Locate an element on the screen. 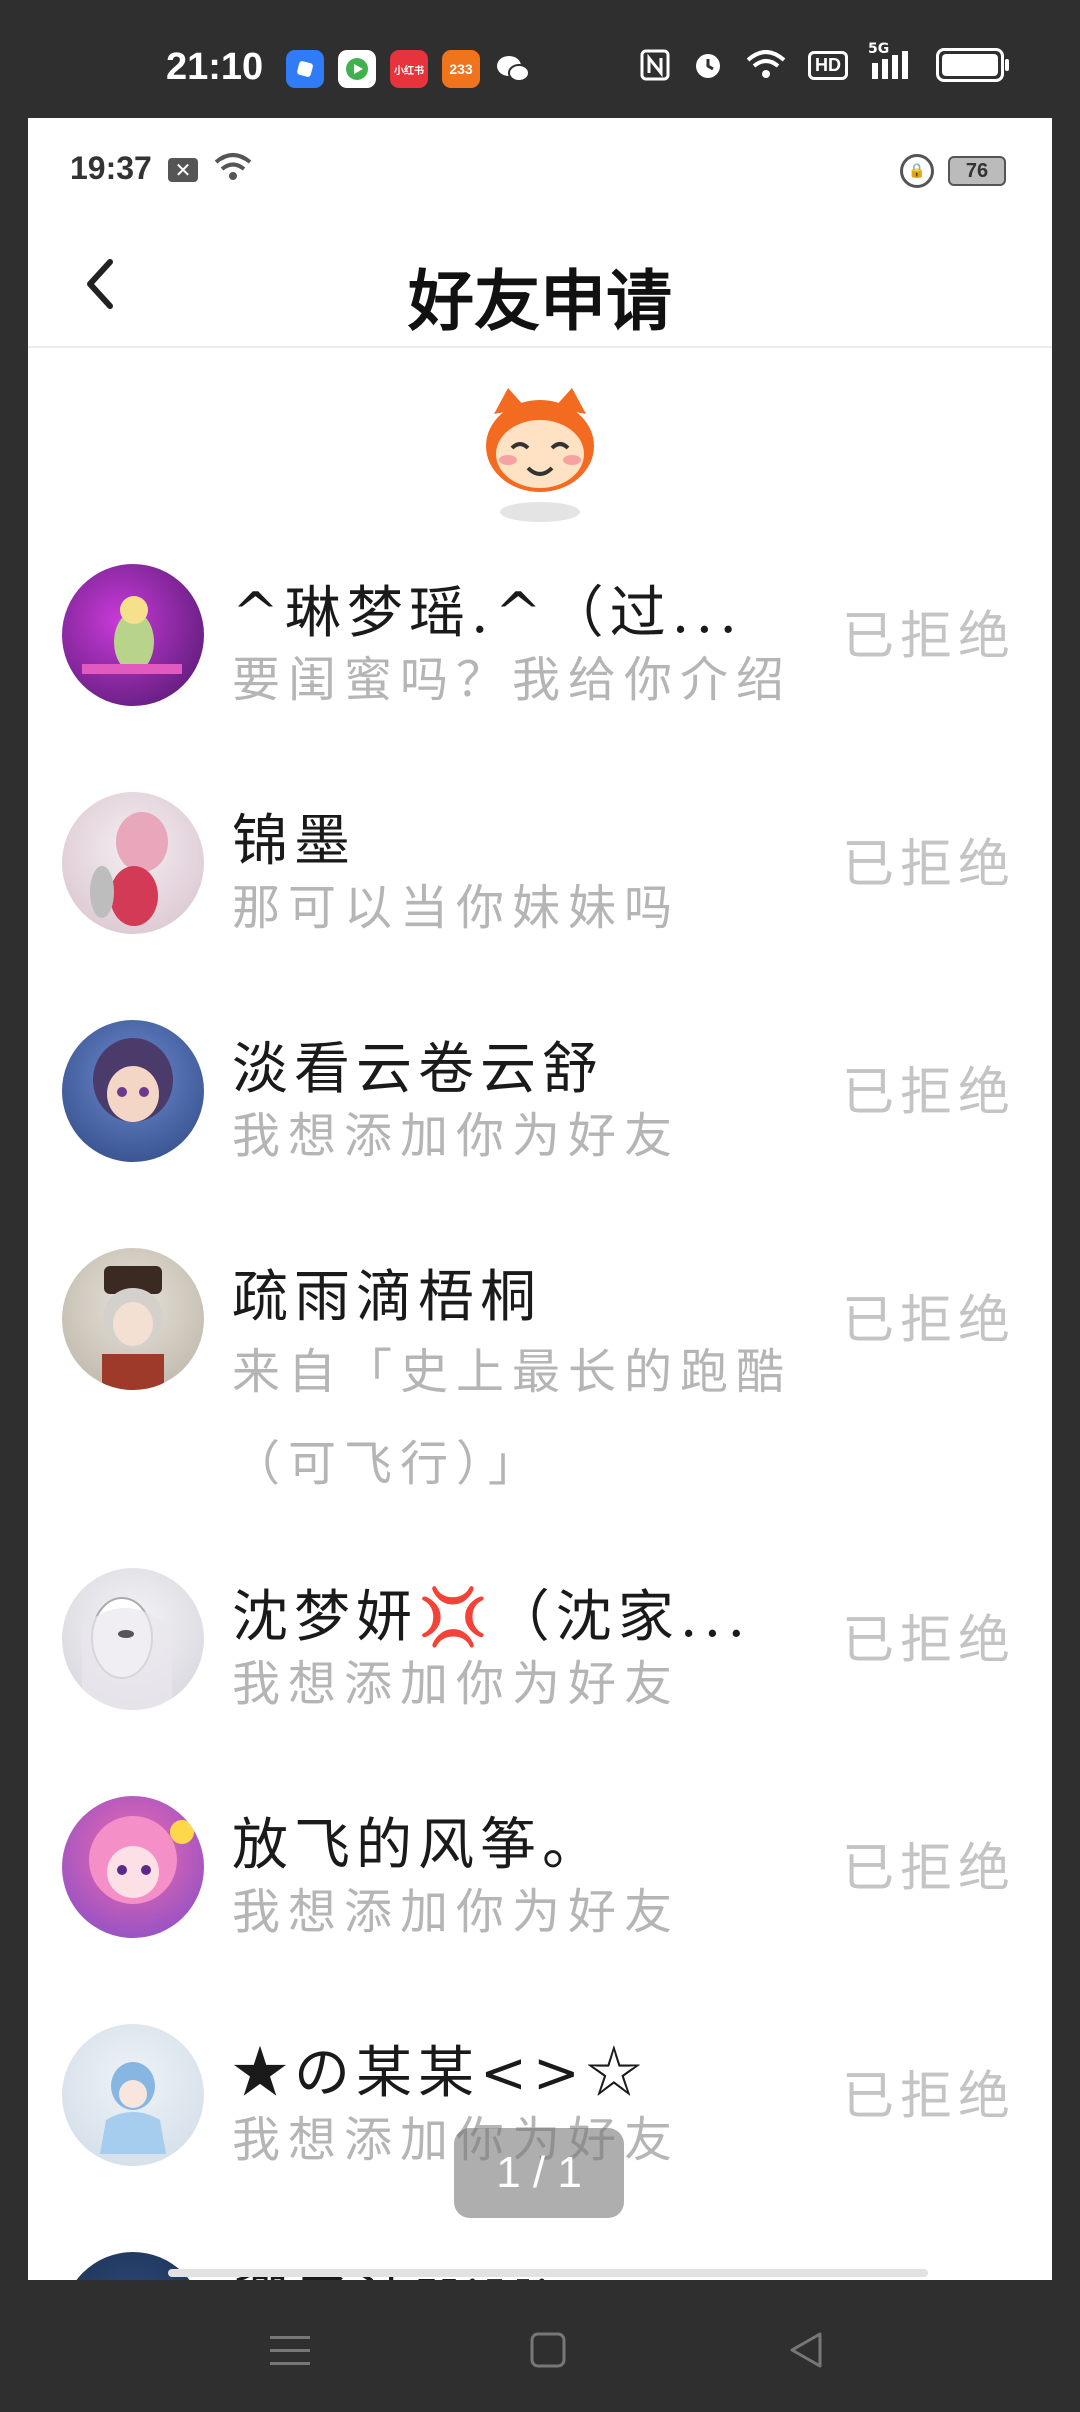 Image resolution: width=1080 pixels, height=2412 pixels. list-item: 放飞的风筝。 我想添加你为好友 已拒绝 is located at coordinates (540, 1884).